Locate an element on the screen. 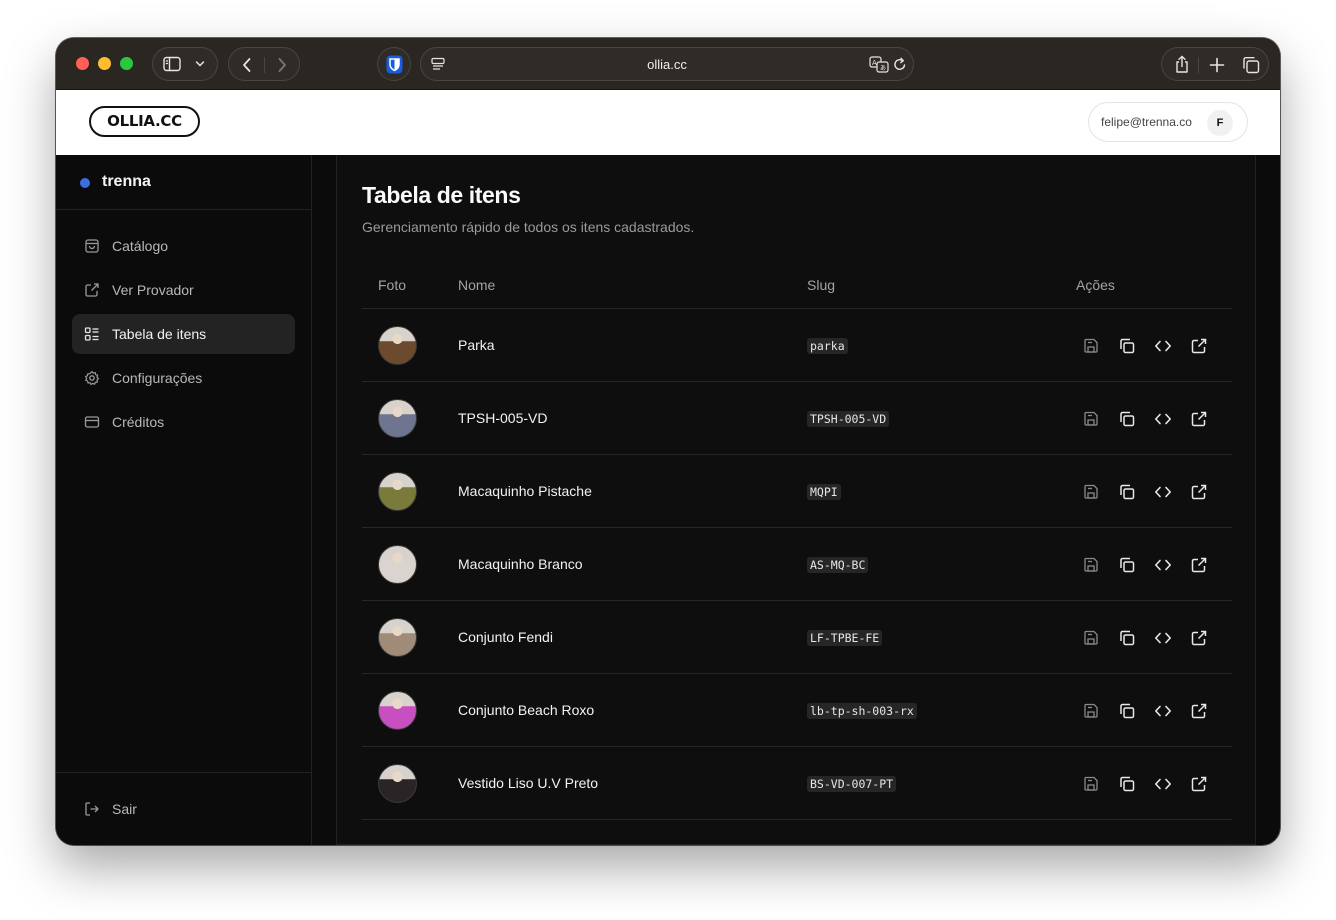 The height and width of the screenshot is (920, 1336). address-bar: ollia.cc A あ is located at coordinates (667, 64).